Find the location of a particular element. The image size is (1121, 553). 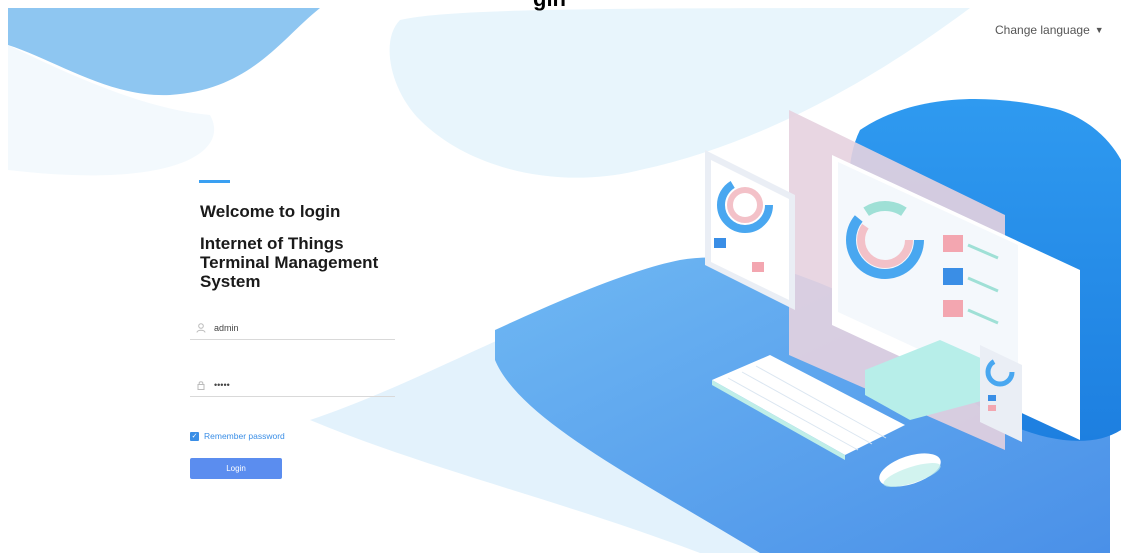

user-icon is located at coordinates (201, 328).